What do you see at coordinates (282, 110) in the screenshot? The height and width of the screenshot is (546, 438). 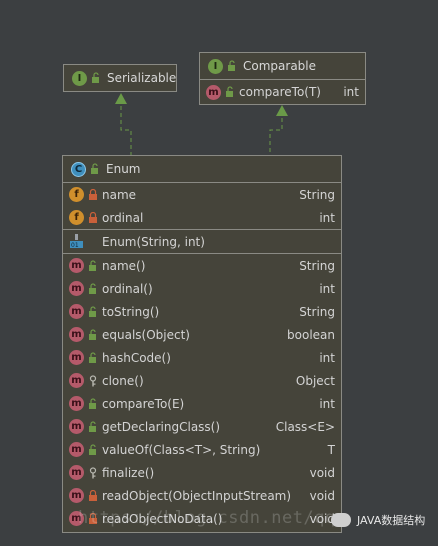 I see `comparable-arrowhead` at bounding box center [282, 110].